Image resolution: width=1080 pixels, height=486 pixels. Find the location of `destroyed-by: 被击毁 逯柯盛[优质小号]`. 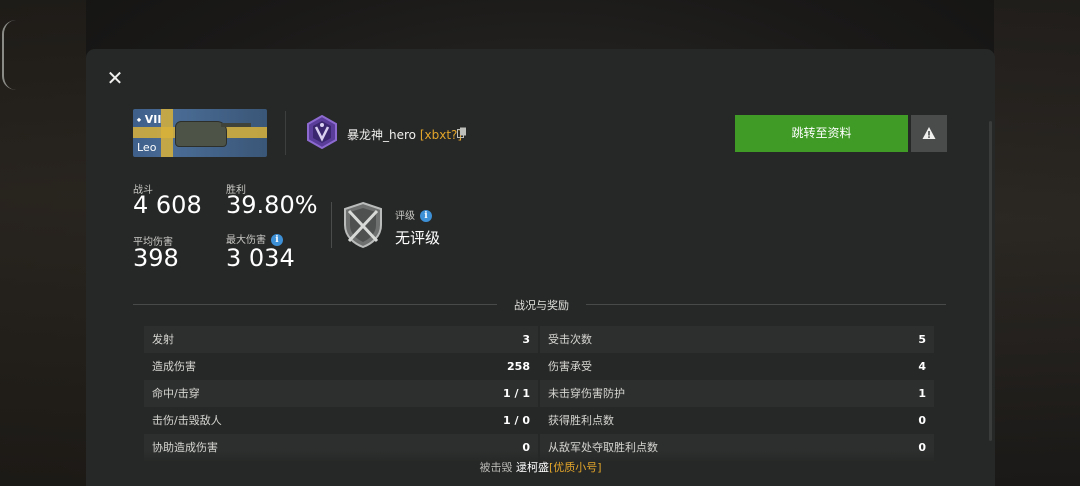

destroyed-by: 被击毁 逯柯盛[优质小号] is located at coordinates (540, 467).